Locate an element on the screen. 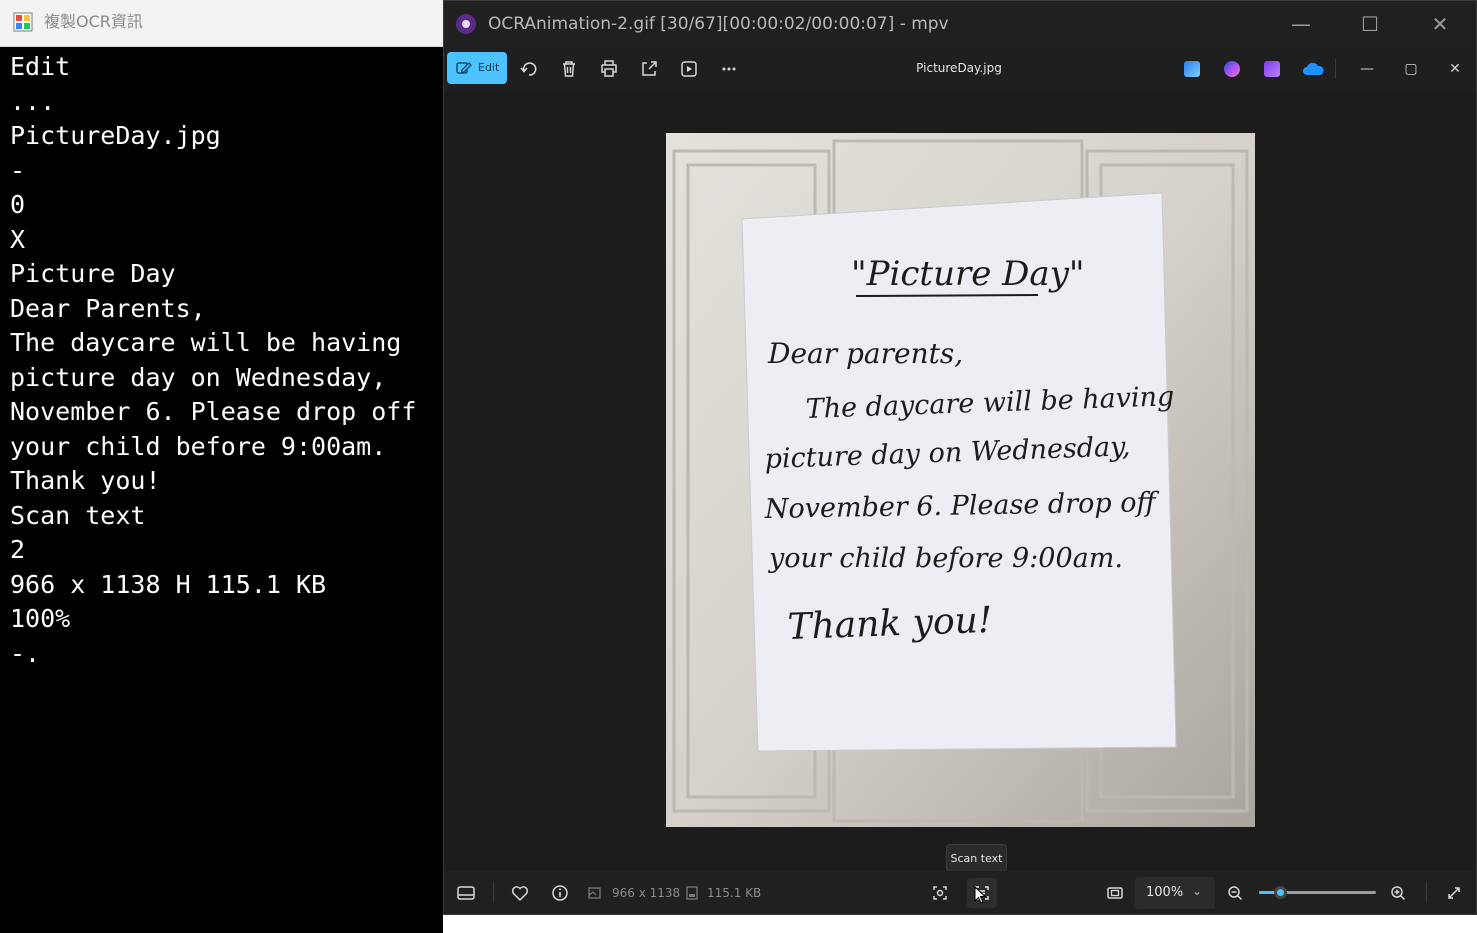  designer-app-icon is located at coordinates (1232, 69).